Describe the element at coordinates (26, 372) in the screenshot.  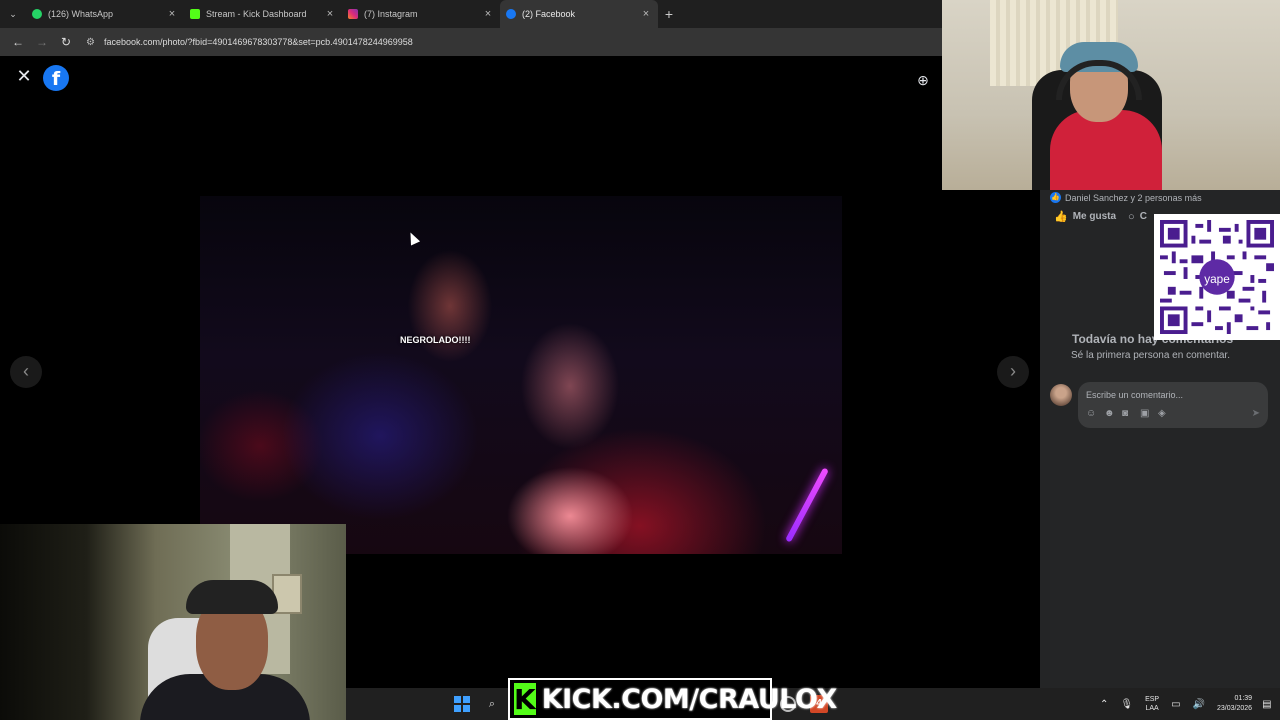
I see `previous-photo-button: ‹` at that location.